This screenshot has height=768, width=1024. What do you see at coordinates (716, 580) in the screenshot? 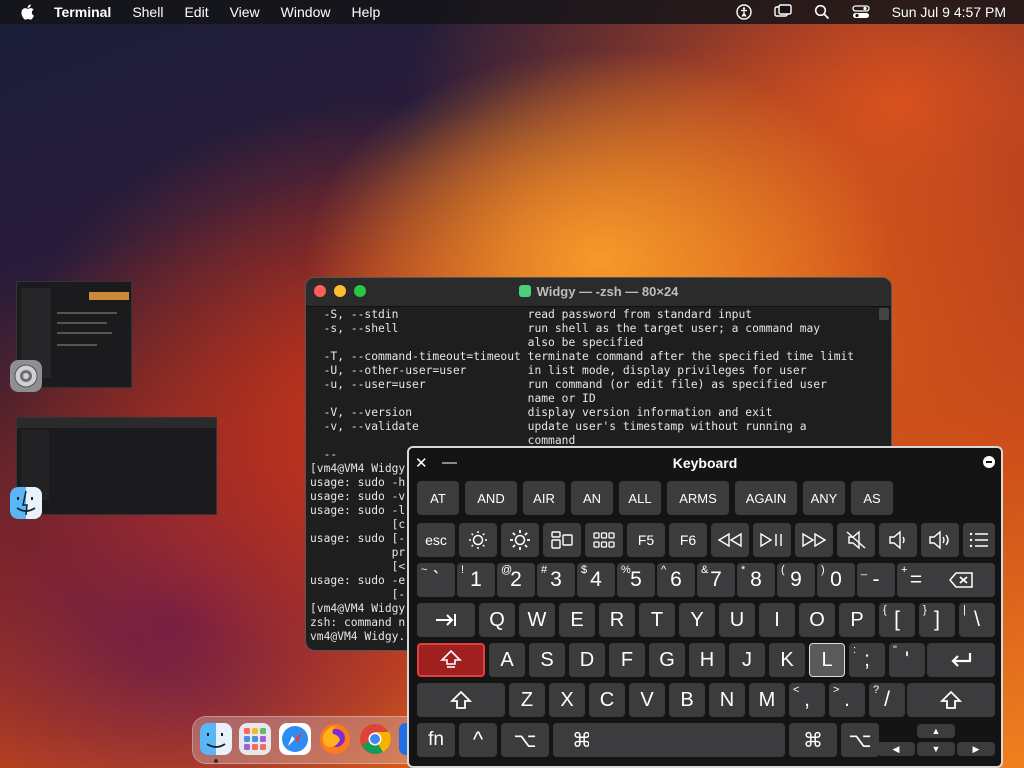
I see `key-7: & 7` at bounding box center [716, 580].